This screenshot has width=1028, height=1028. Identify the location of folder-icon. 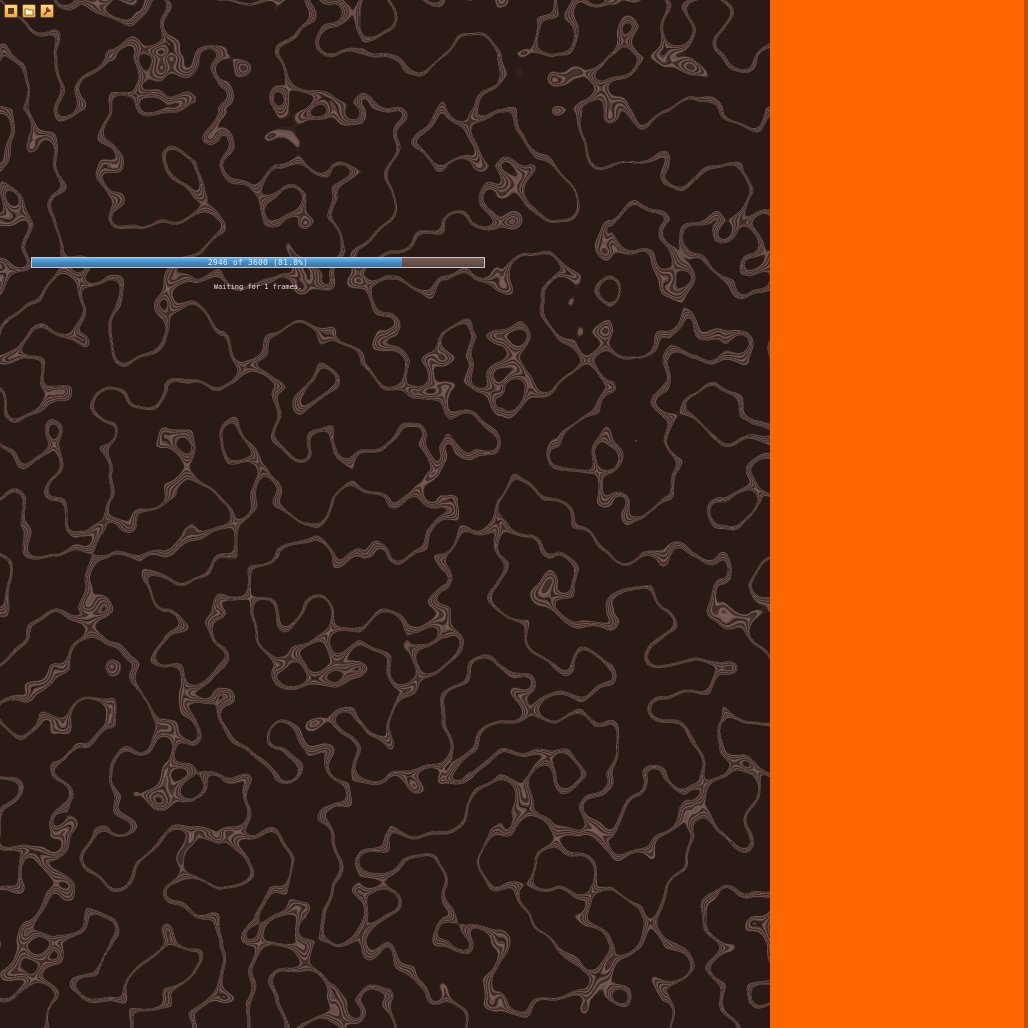
(29, 12).